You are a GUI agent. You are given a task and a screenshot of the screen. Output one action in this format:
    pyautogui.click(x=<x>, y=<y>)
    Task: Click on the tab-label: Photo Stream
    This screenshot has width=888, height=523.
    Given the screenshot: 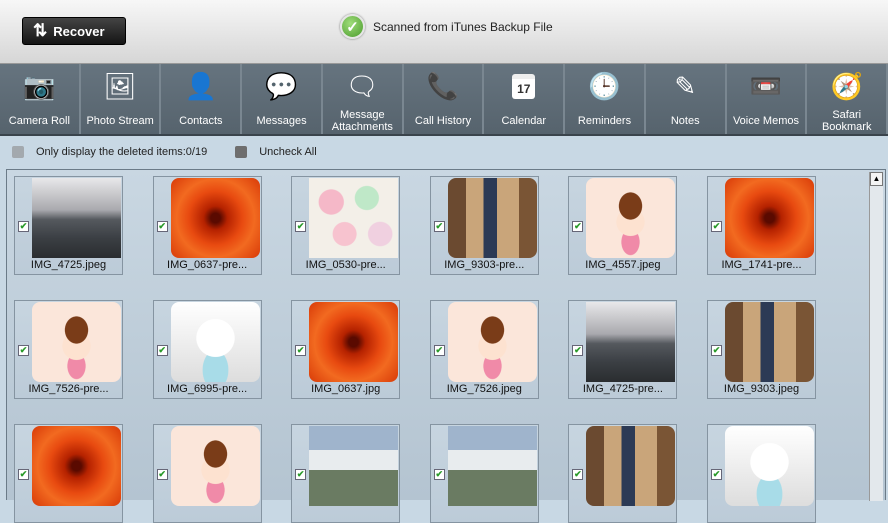 What is the action you would take?
    pyautogui.click(x=120, y=121)
    